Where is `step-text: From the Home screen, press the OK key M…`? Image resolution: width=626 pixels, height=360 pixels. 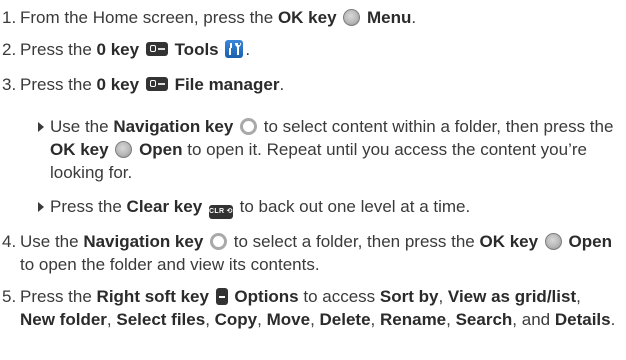 step-text: From the Home screen, press the OK key M… is located at coordinates (319, 17).